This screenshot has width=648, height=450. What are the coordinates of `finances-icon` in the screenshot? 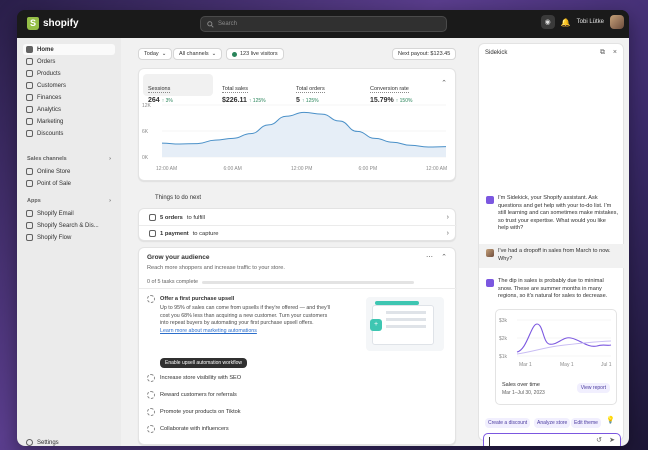 It's located at (29, 97).